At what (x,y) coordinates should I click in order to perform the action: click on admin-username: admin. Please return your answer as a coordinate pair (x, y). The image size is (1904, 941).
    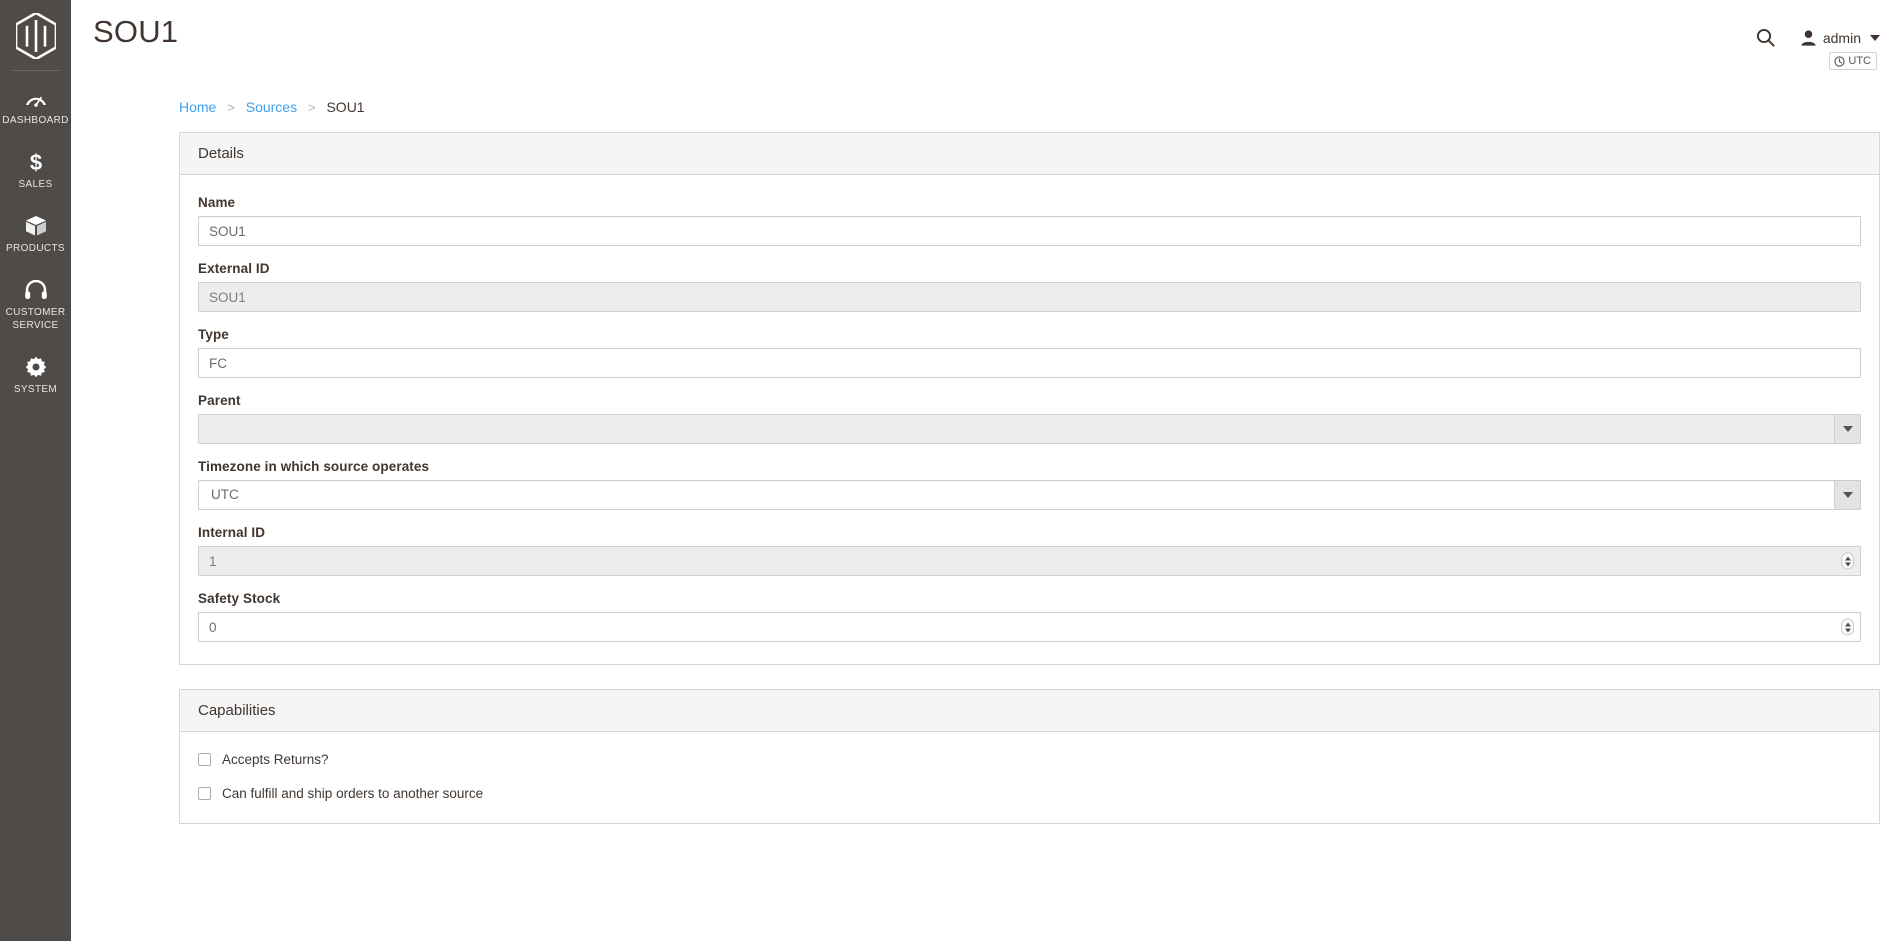
    Looking at the image, I should click on (1841, 37).